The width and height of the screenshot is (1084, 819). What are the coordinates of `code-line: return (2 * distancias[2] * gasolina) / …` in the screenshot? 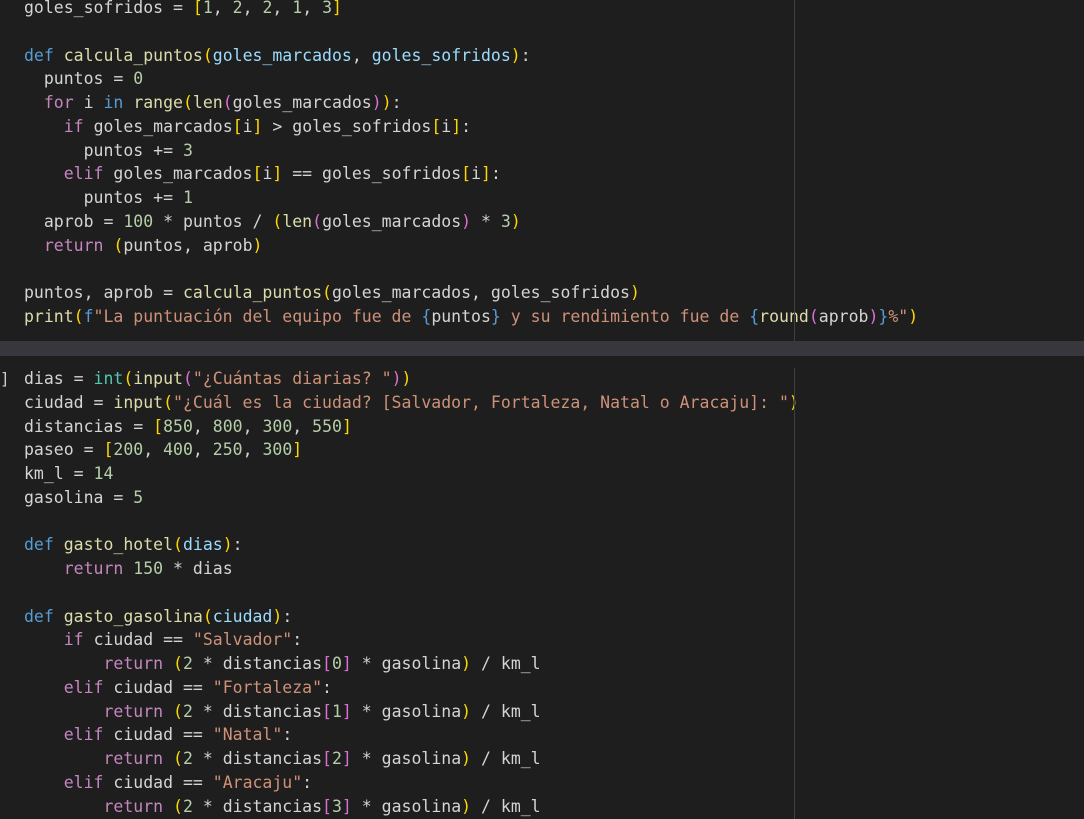 It's located at (411, 759).